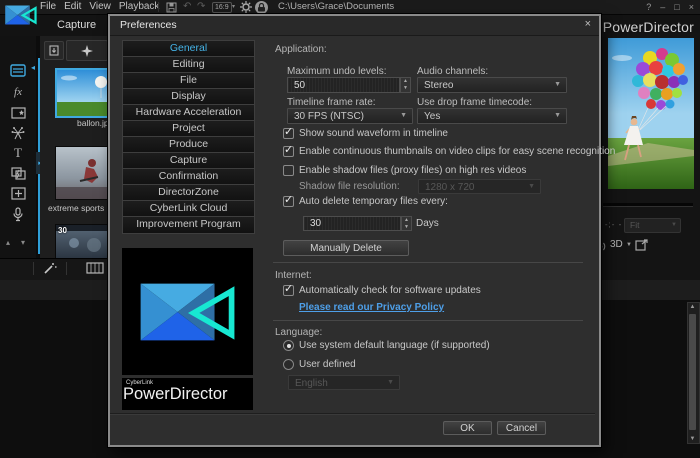 The width and height of the screenshot is (700, 458). I want to click on auto-delete-days-input, so click(352, 223).